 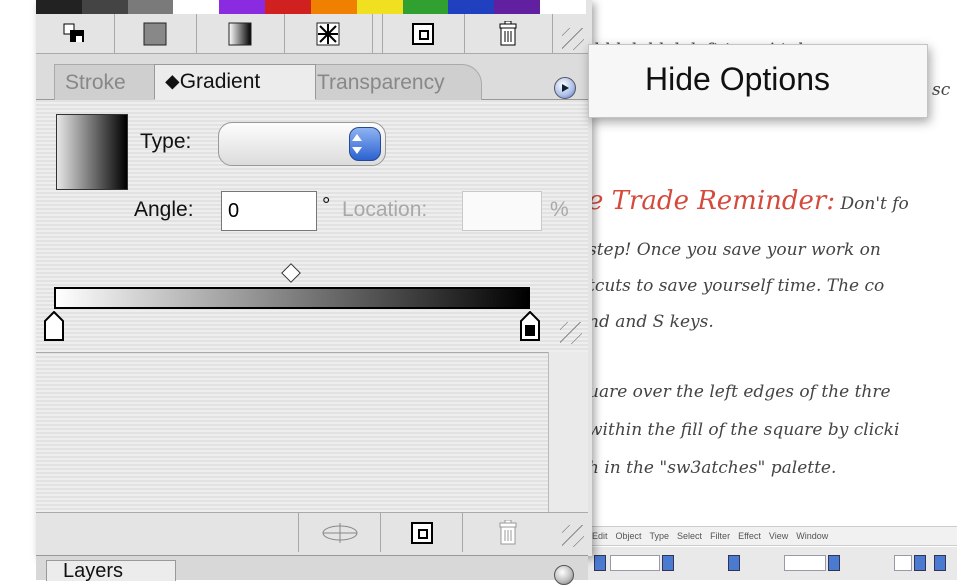 I want to click on palette-options-button, so click(x=565, y=88).